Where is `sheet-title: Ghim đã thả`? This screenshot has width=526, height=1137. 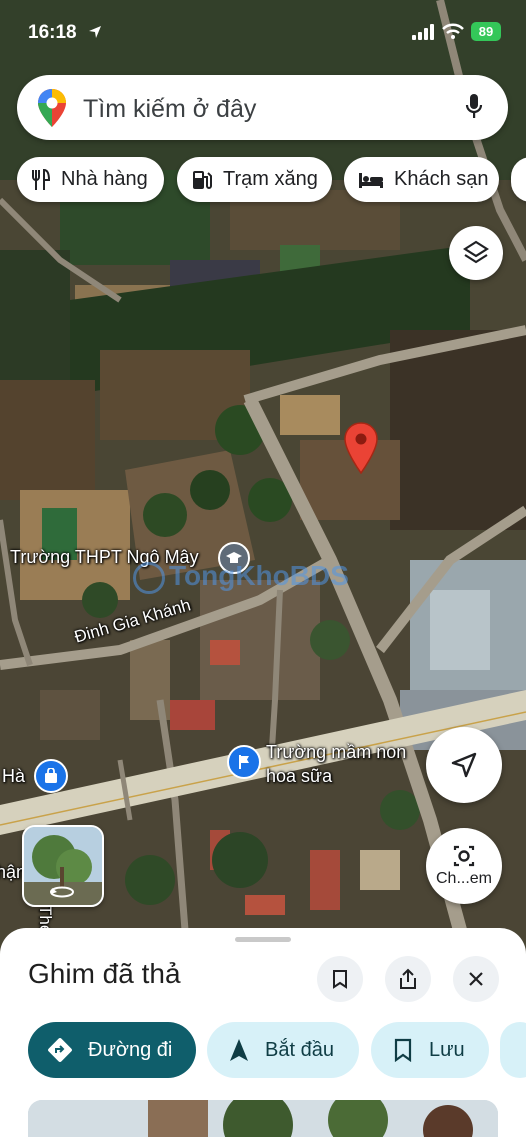 sheet-title: Ghim đã thả is located at coordinates (104, 973).